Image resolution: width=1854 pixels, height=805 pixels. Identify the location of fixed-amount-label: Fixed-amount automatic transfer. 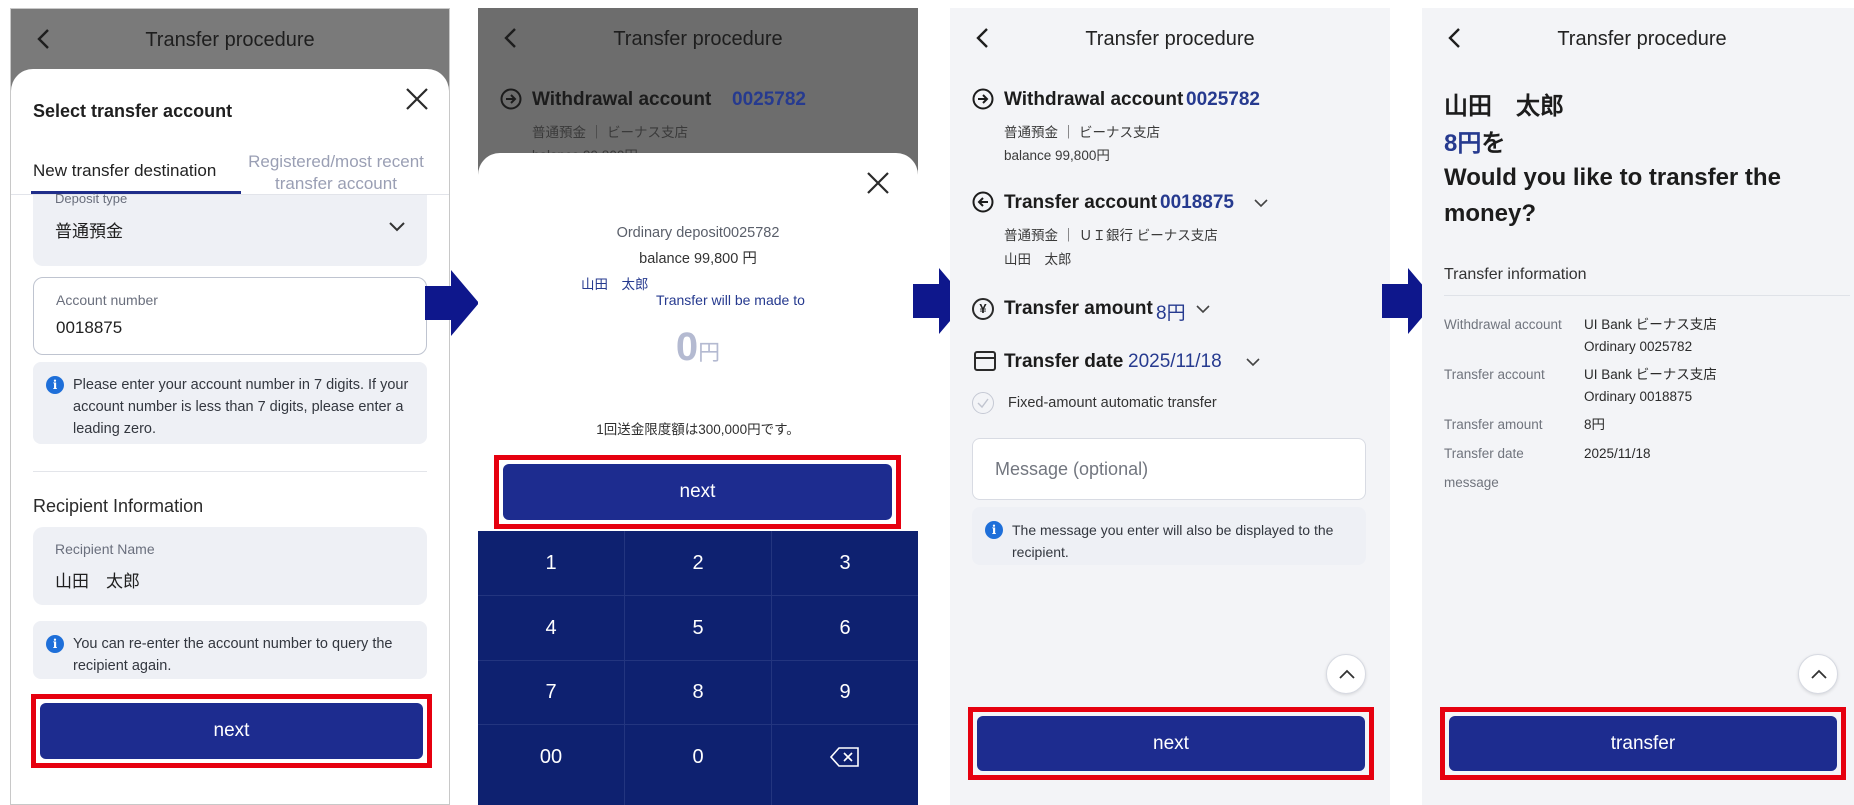
(1112, 403).